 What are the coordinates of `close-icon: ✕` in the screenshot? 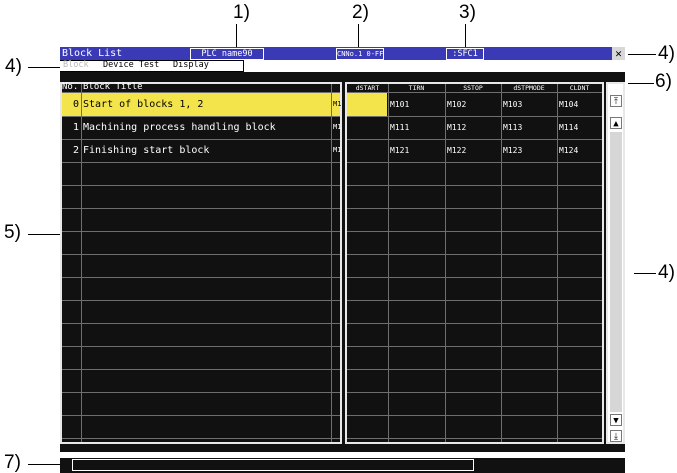 It's located at (618, 53).